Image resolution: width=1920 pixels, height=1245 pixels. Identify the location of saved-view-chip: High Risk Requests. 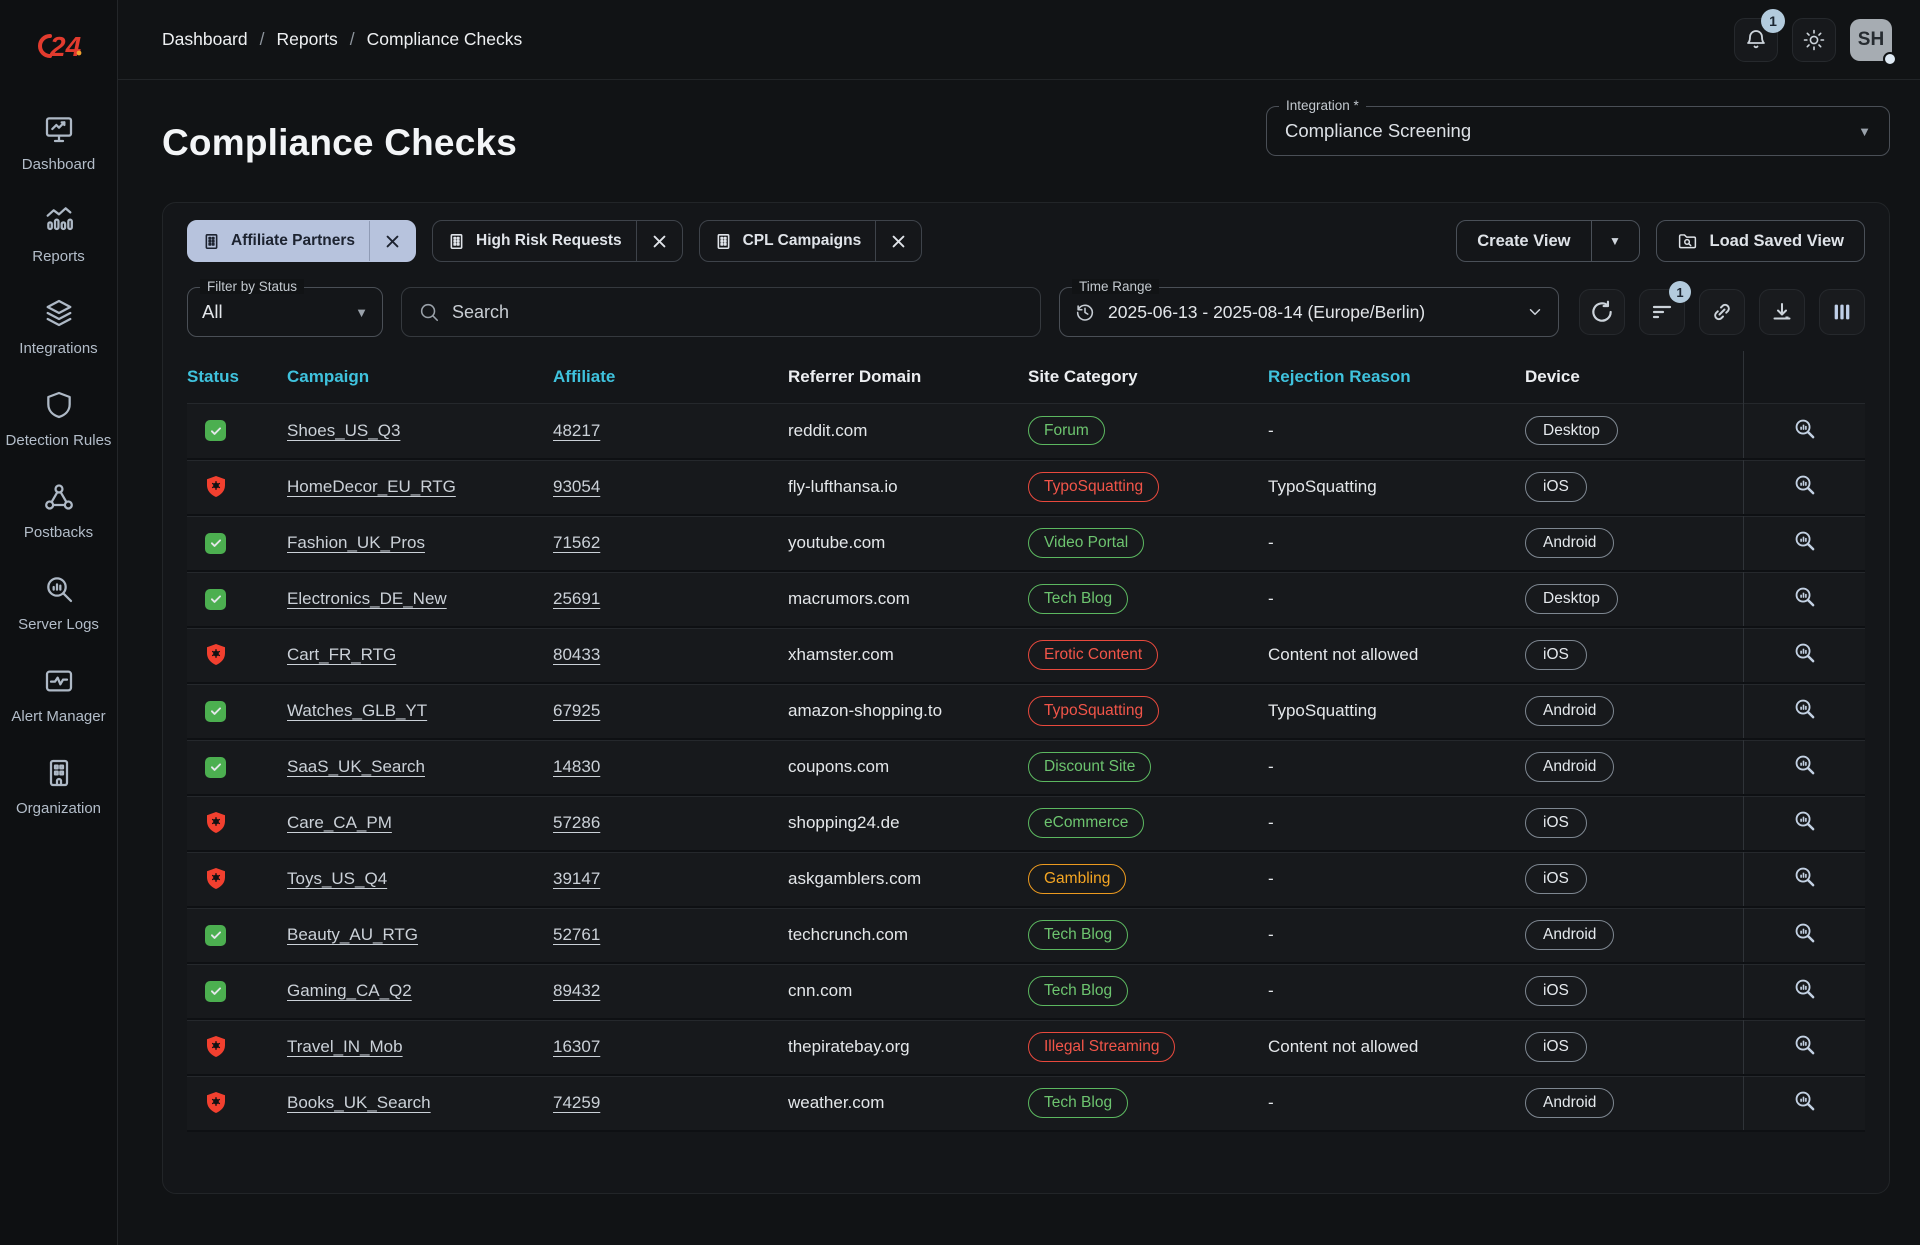
(557, 241).